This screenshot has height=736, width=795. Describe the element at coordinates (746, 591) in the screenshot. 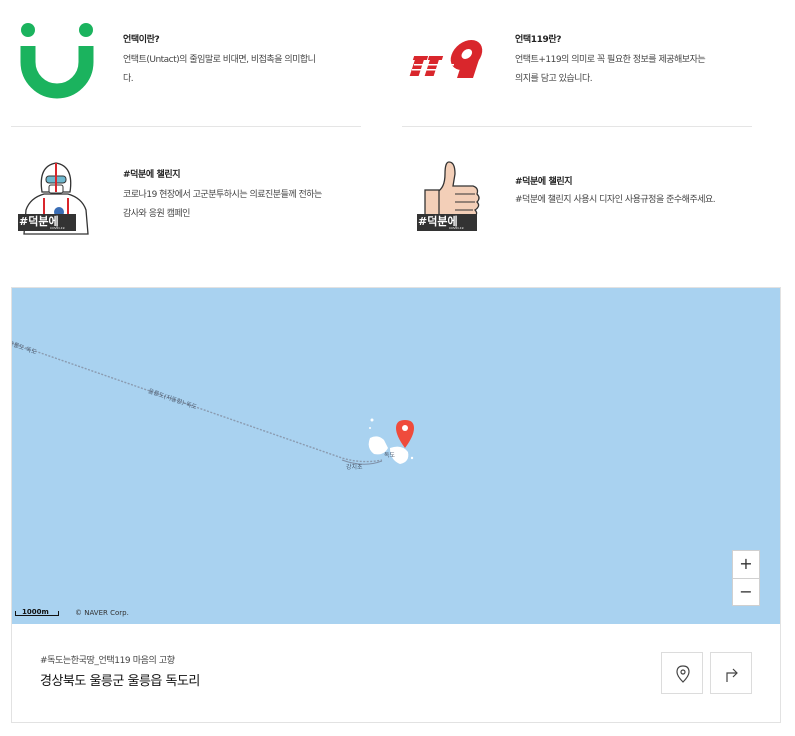

I see `zoom-out-button: −` at that location.